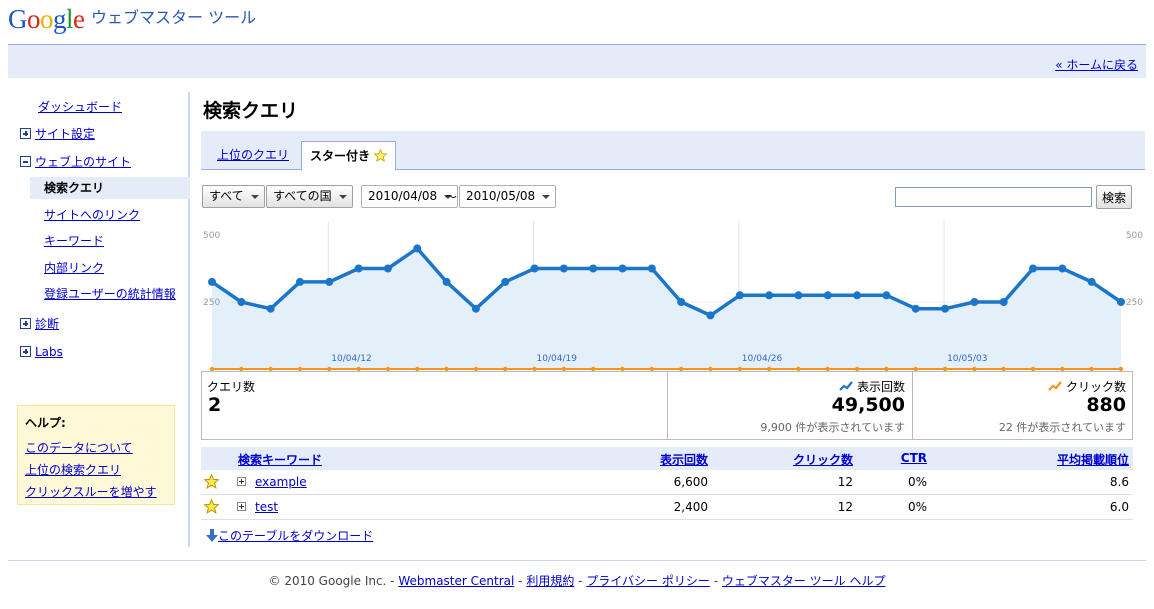  Describe the element at coordinates (74, 268) in the screenshot. I see `sidebar-item-internal-links: 内部リンク` at that location.